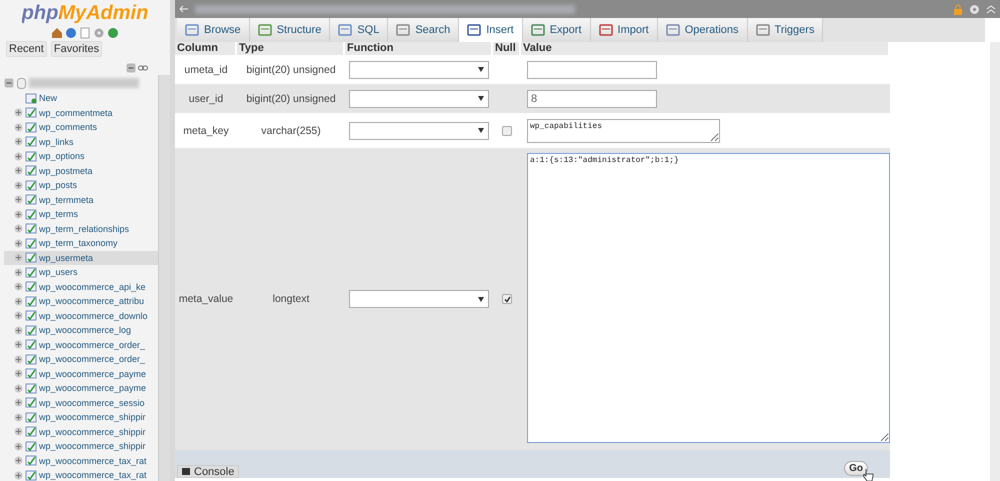 The height and width of the screenshot is (481, 1000). What do you see at coordinates (81, 98) in the screenshot?
I see `tree-item: New` at bounding box center [81, 98].